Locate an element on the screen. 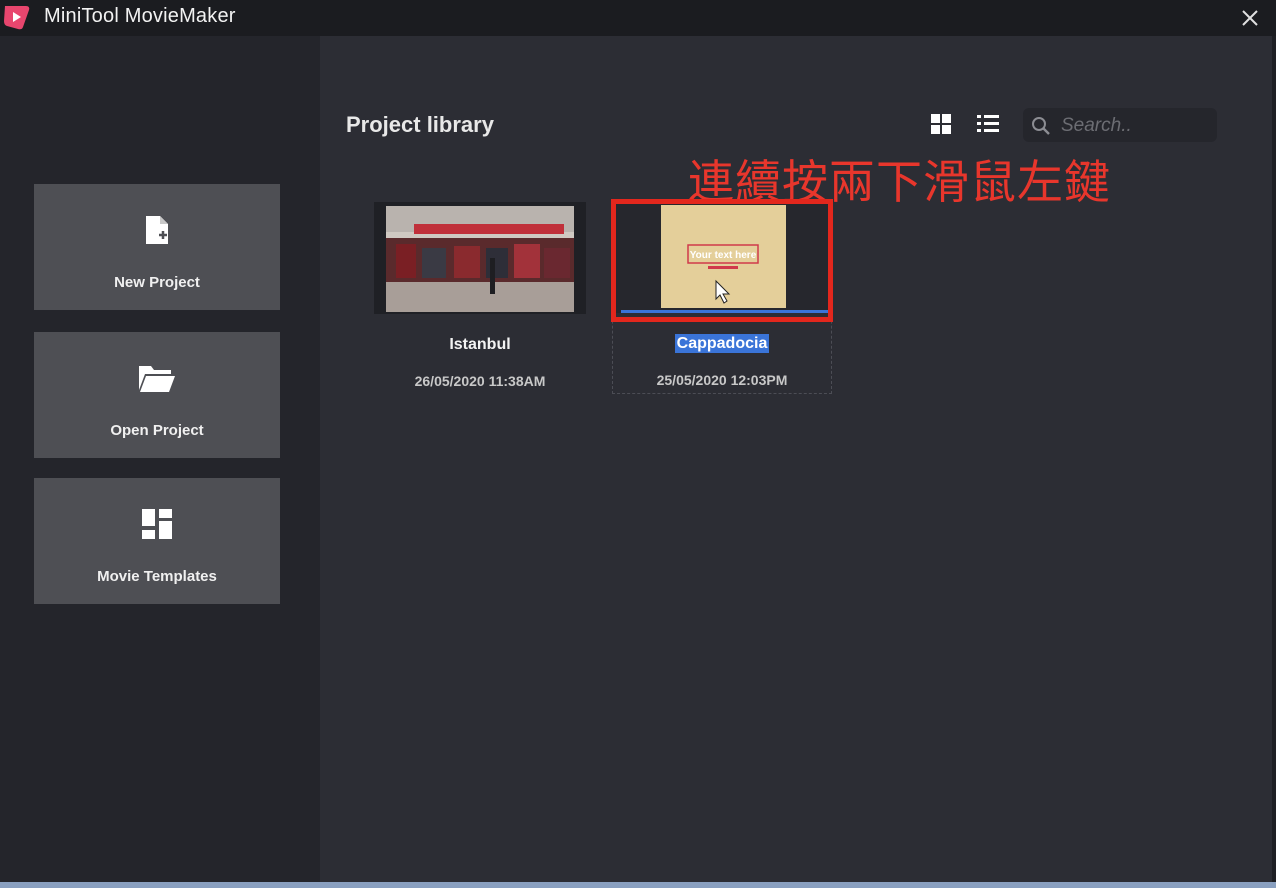 Image resolution: width=1276 pixels, height=888 pixels. search-icon is located at coordinates (1041, 126).